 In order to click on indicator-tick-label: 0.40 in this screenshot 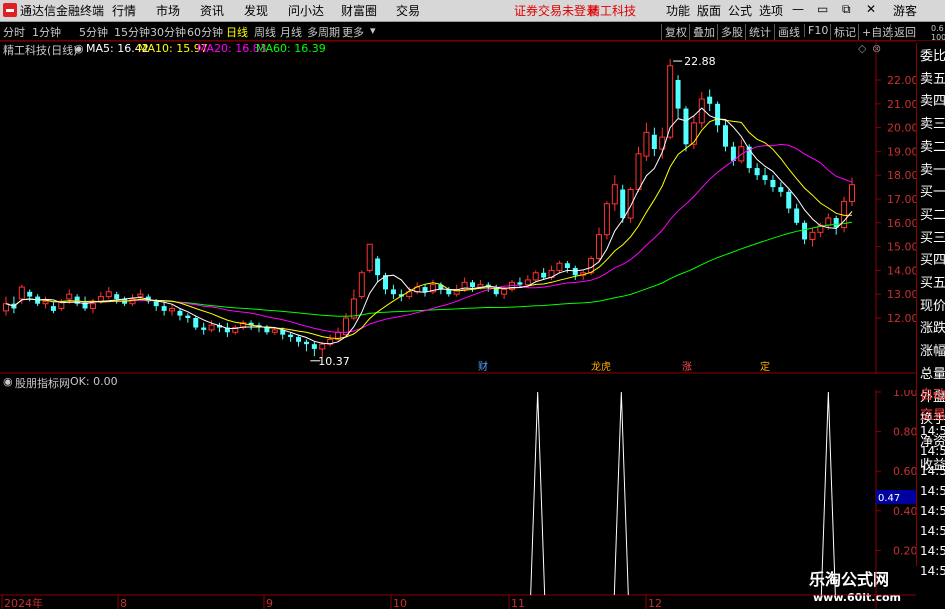, I will do `click(904, 511)`.